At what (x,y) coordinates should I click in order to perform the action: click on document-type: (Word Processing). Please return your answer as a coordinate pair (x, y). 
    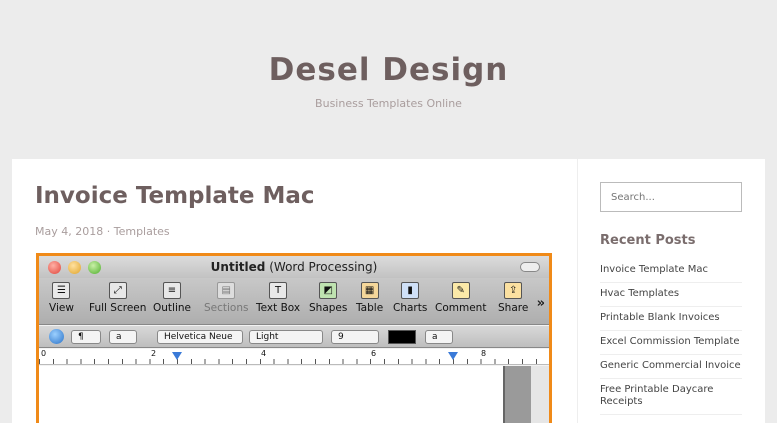
    Looking at the image, I should click on (323, 267).